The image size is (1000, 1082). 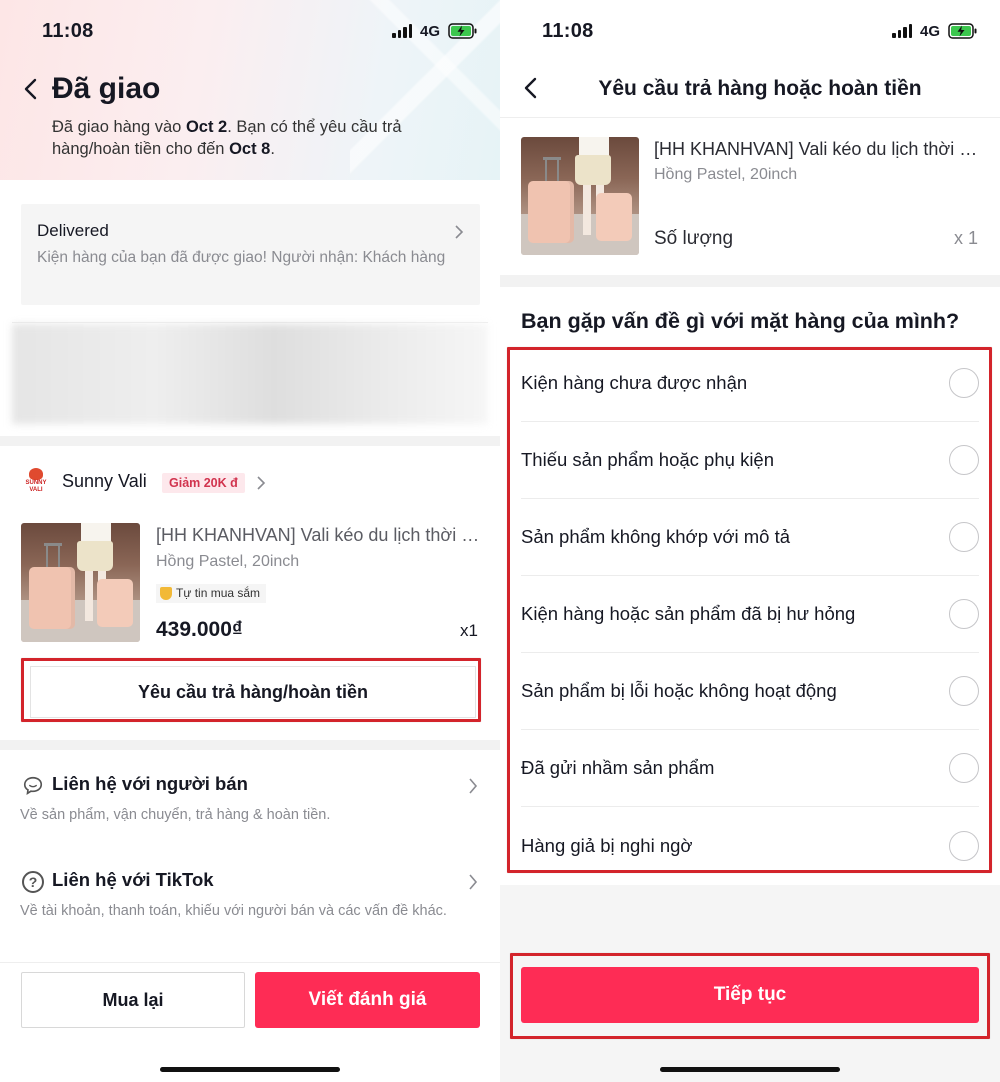 I want to click on issue-option: Hàng giả bị nghi ngờ, so click(x=750, y=845).